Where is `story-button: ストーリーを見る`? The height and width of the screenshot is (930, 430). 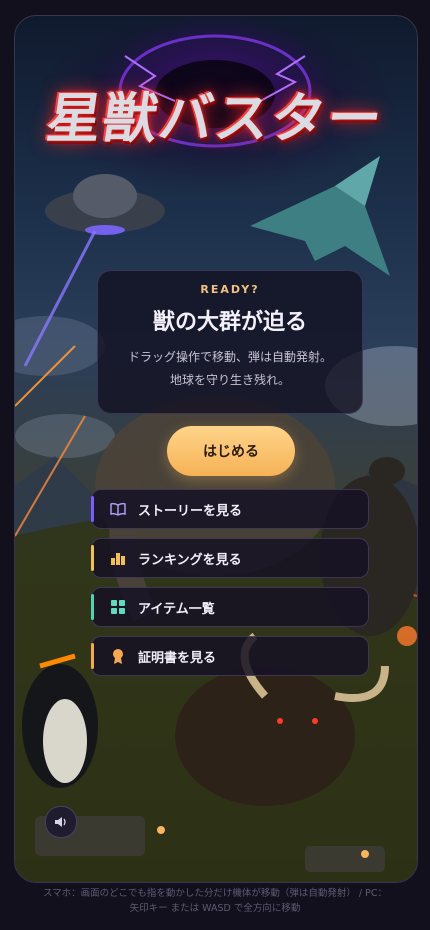 story-button: ストーリーを見る is located at coordinates (230, 509).